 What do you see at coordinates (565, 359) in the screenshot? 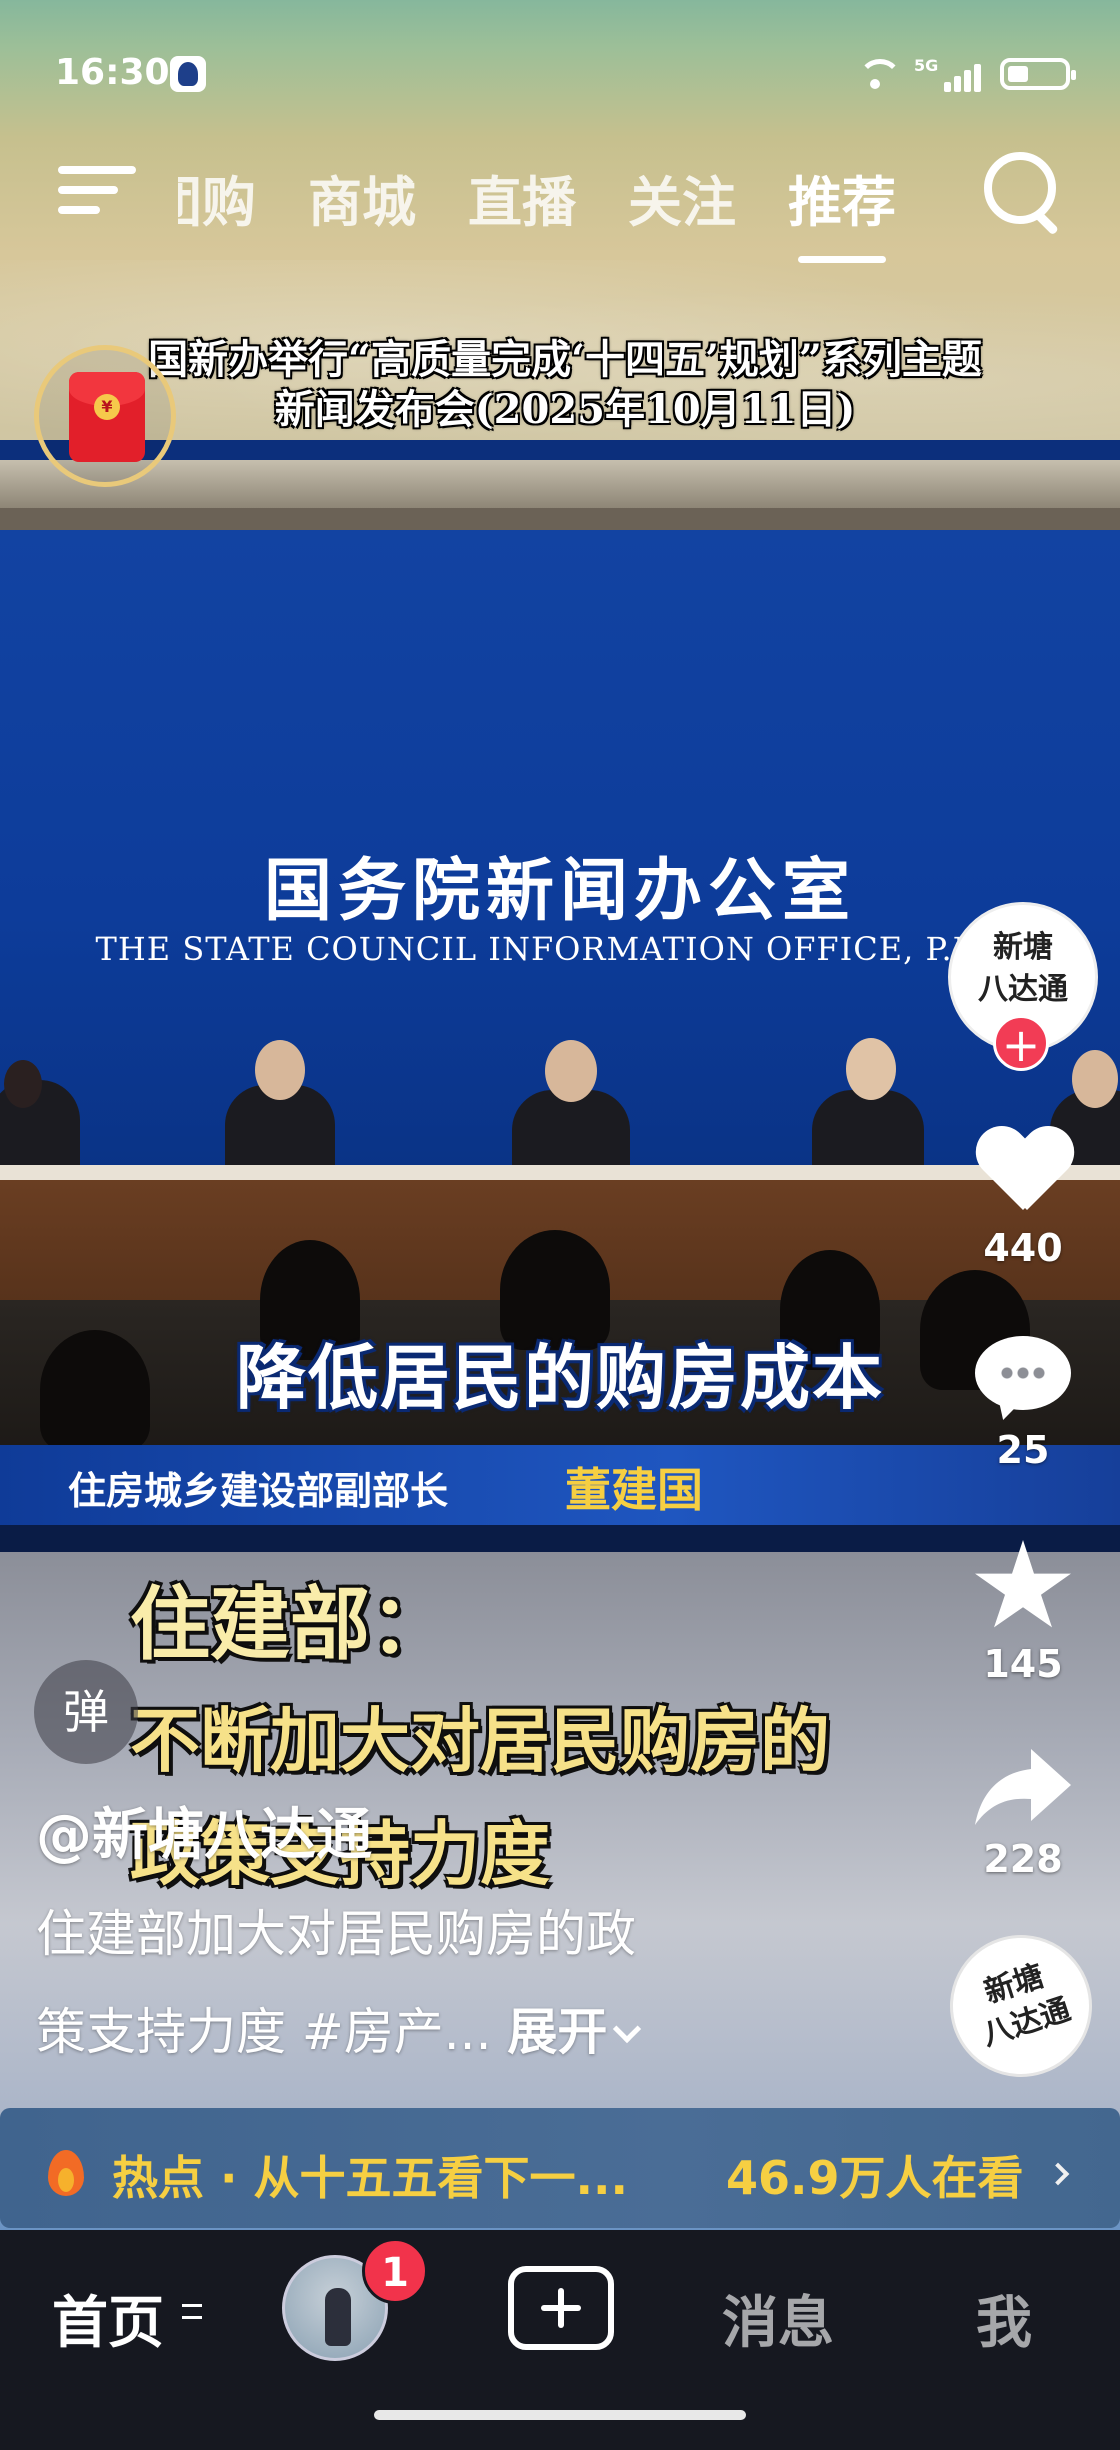
I see `video-title-line-1: 国新办举行“高质量完成‘十四五’规划”系列主题` at bounding box center [565, 359].